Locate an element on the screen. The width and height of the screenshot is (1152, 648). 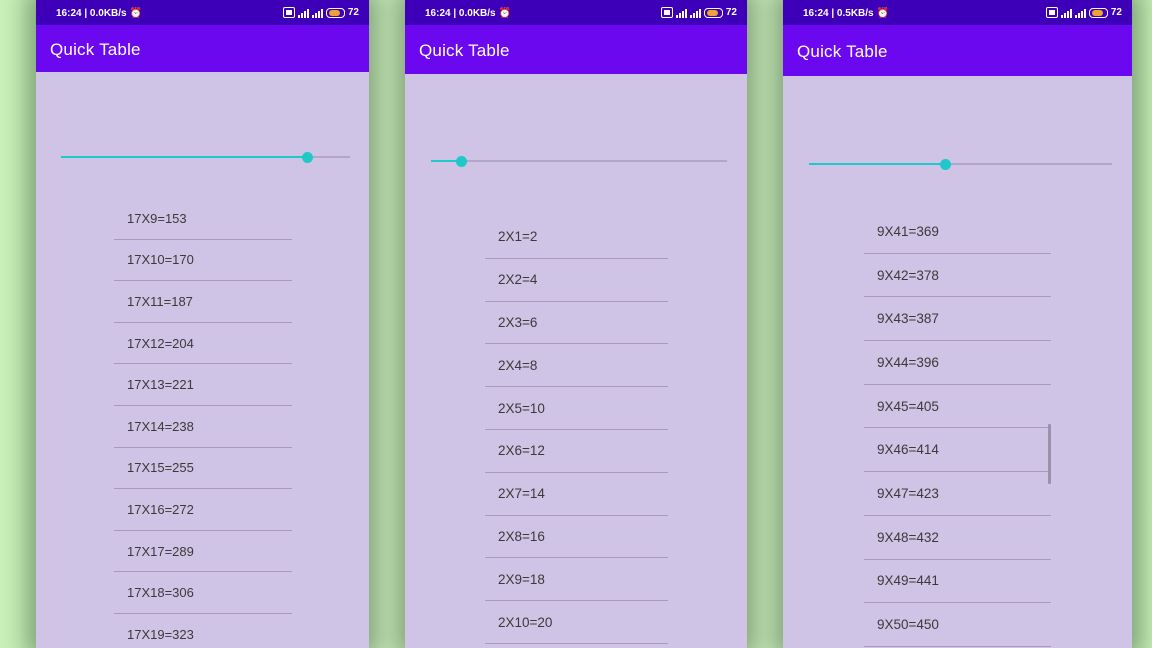
list-item: 9X44=396 is located at coordinates (957, 362).